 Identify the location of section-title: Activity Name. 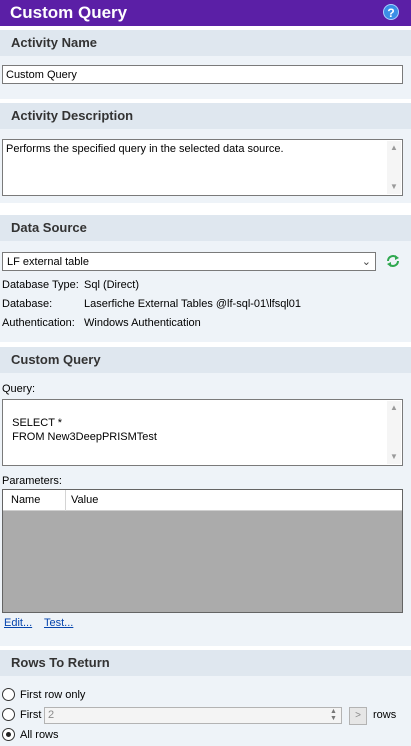
(54, 42).